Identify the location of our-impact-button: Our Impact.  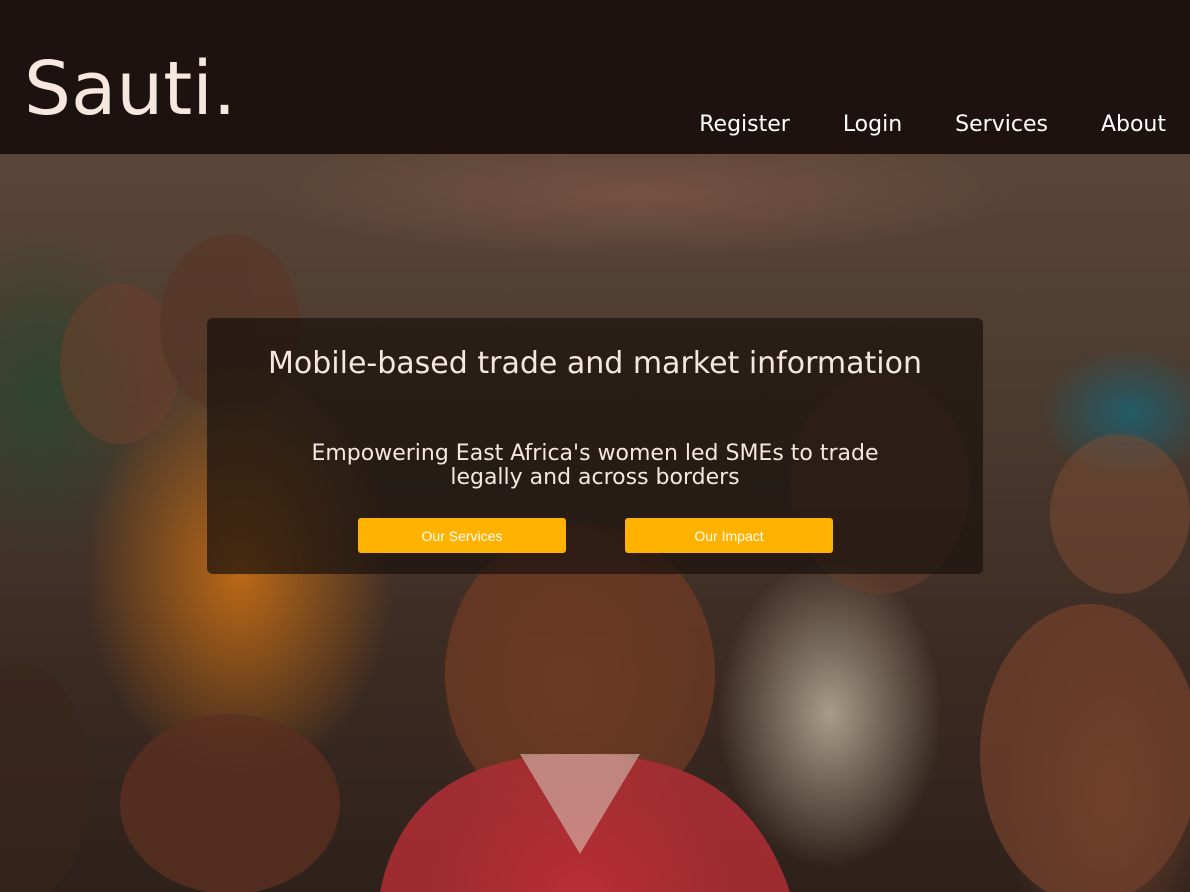
(729, 535).